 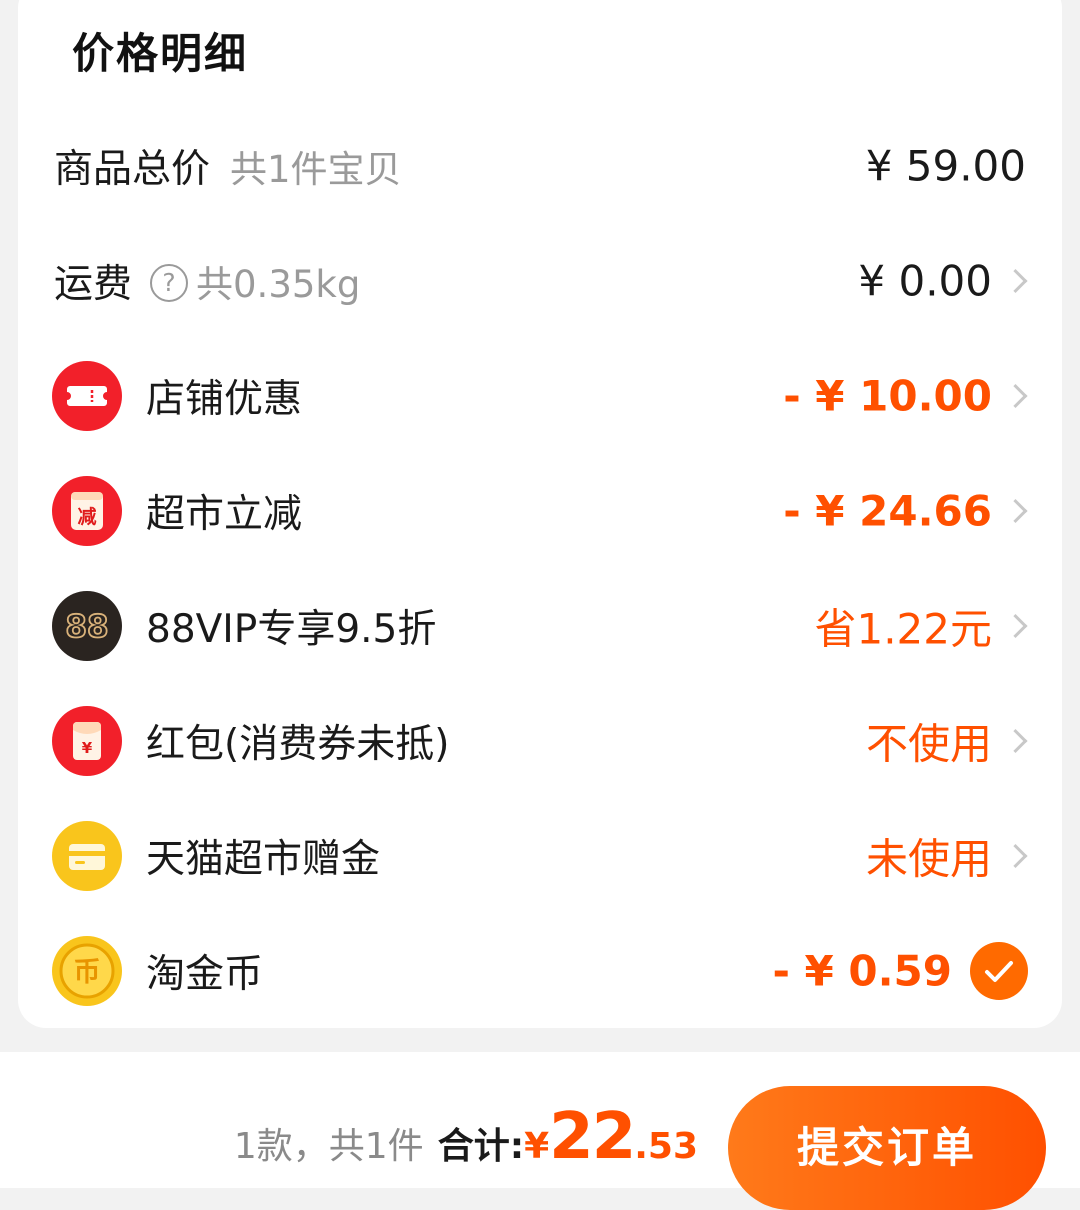 I want to click on vip-label: 88VIP专享9.5折, so click(x=291, y=629).